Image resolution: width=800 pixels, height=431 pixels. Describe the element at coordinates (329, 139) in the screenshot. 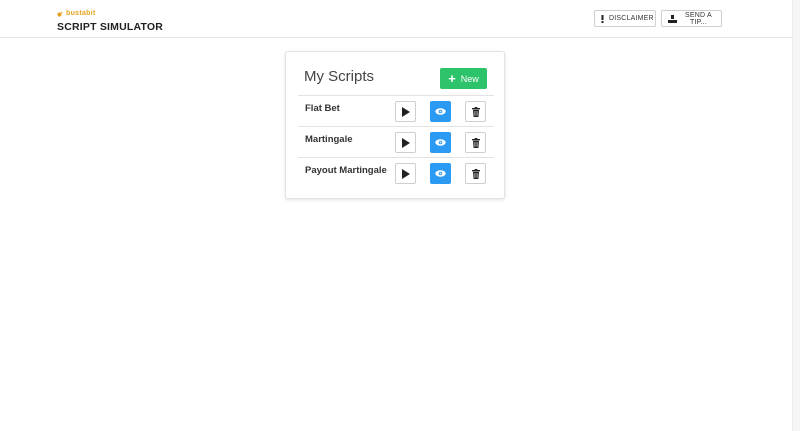

I see `script-name: Martingale` at that location.